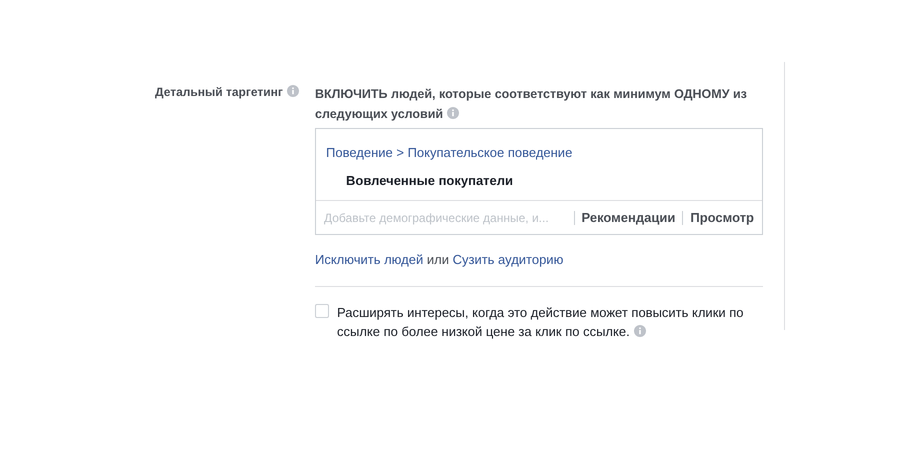 Image resolution: width=910 pixels, height=450 pixels. What do you see at coordinates (628, 217) in the screenshot?
I see `action-link: Рекомендации` at bounding box center [628, 217].